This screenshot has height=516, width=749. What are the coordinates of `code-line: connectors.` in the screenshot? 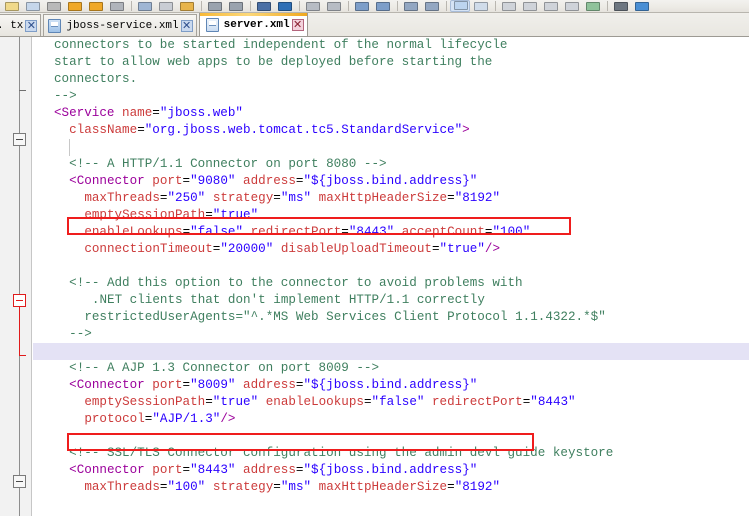 It's located at (391, 79).